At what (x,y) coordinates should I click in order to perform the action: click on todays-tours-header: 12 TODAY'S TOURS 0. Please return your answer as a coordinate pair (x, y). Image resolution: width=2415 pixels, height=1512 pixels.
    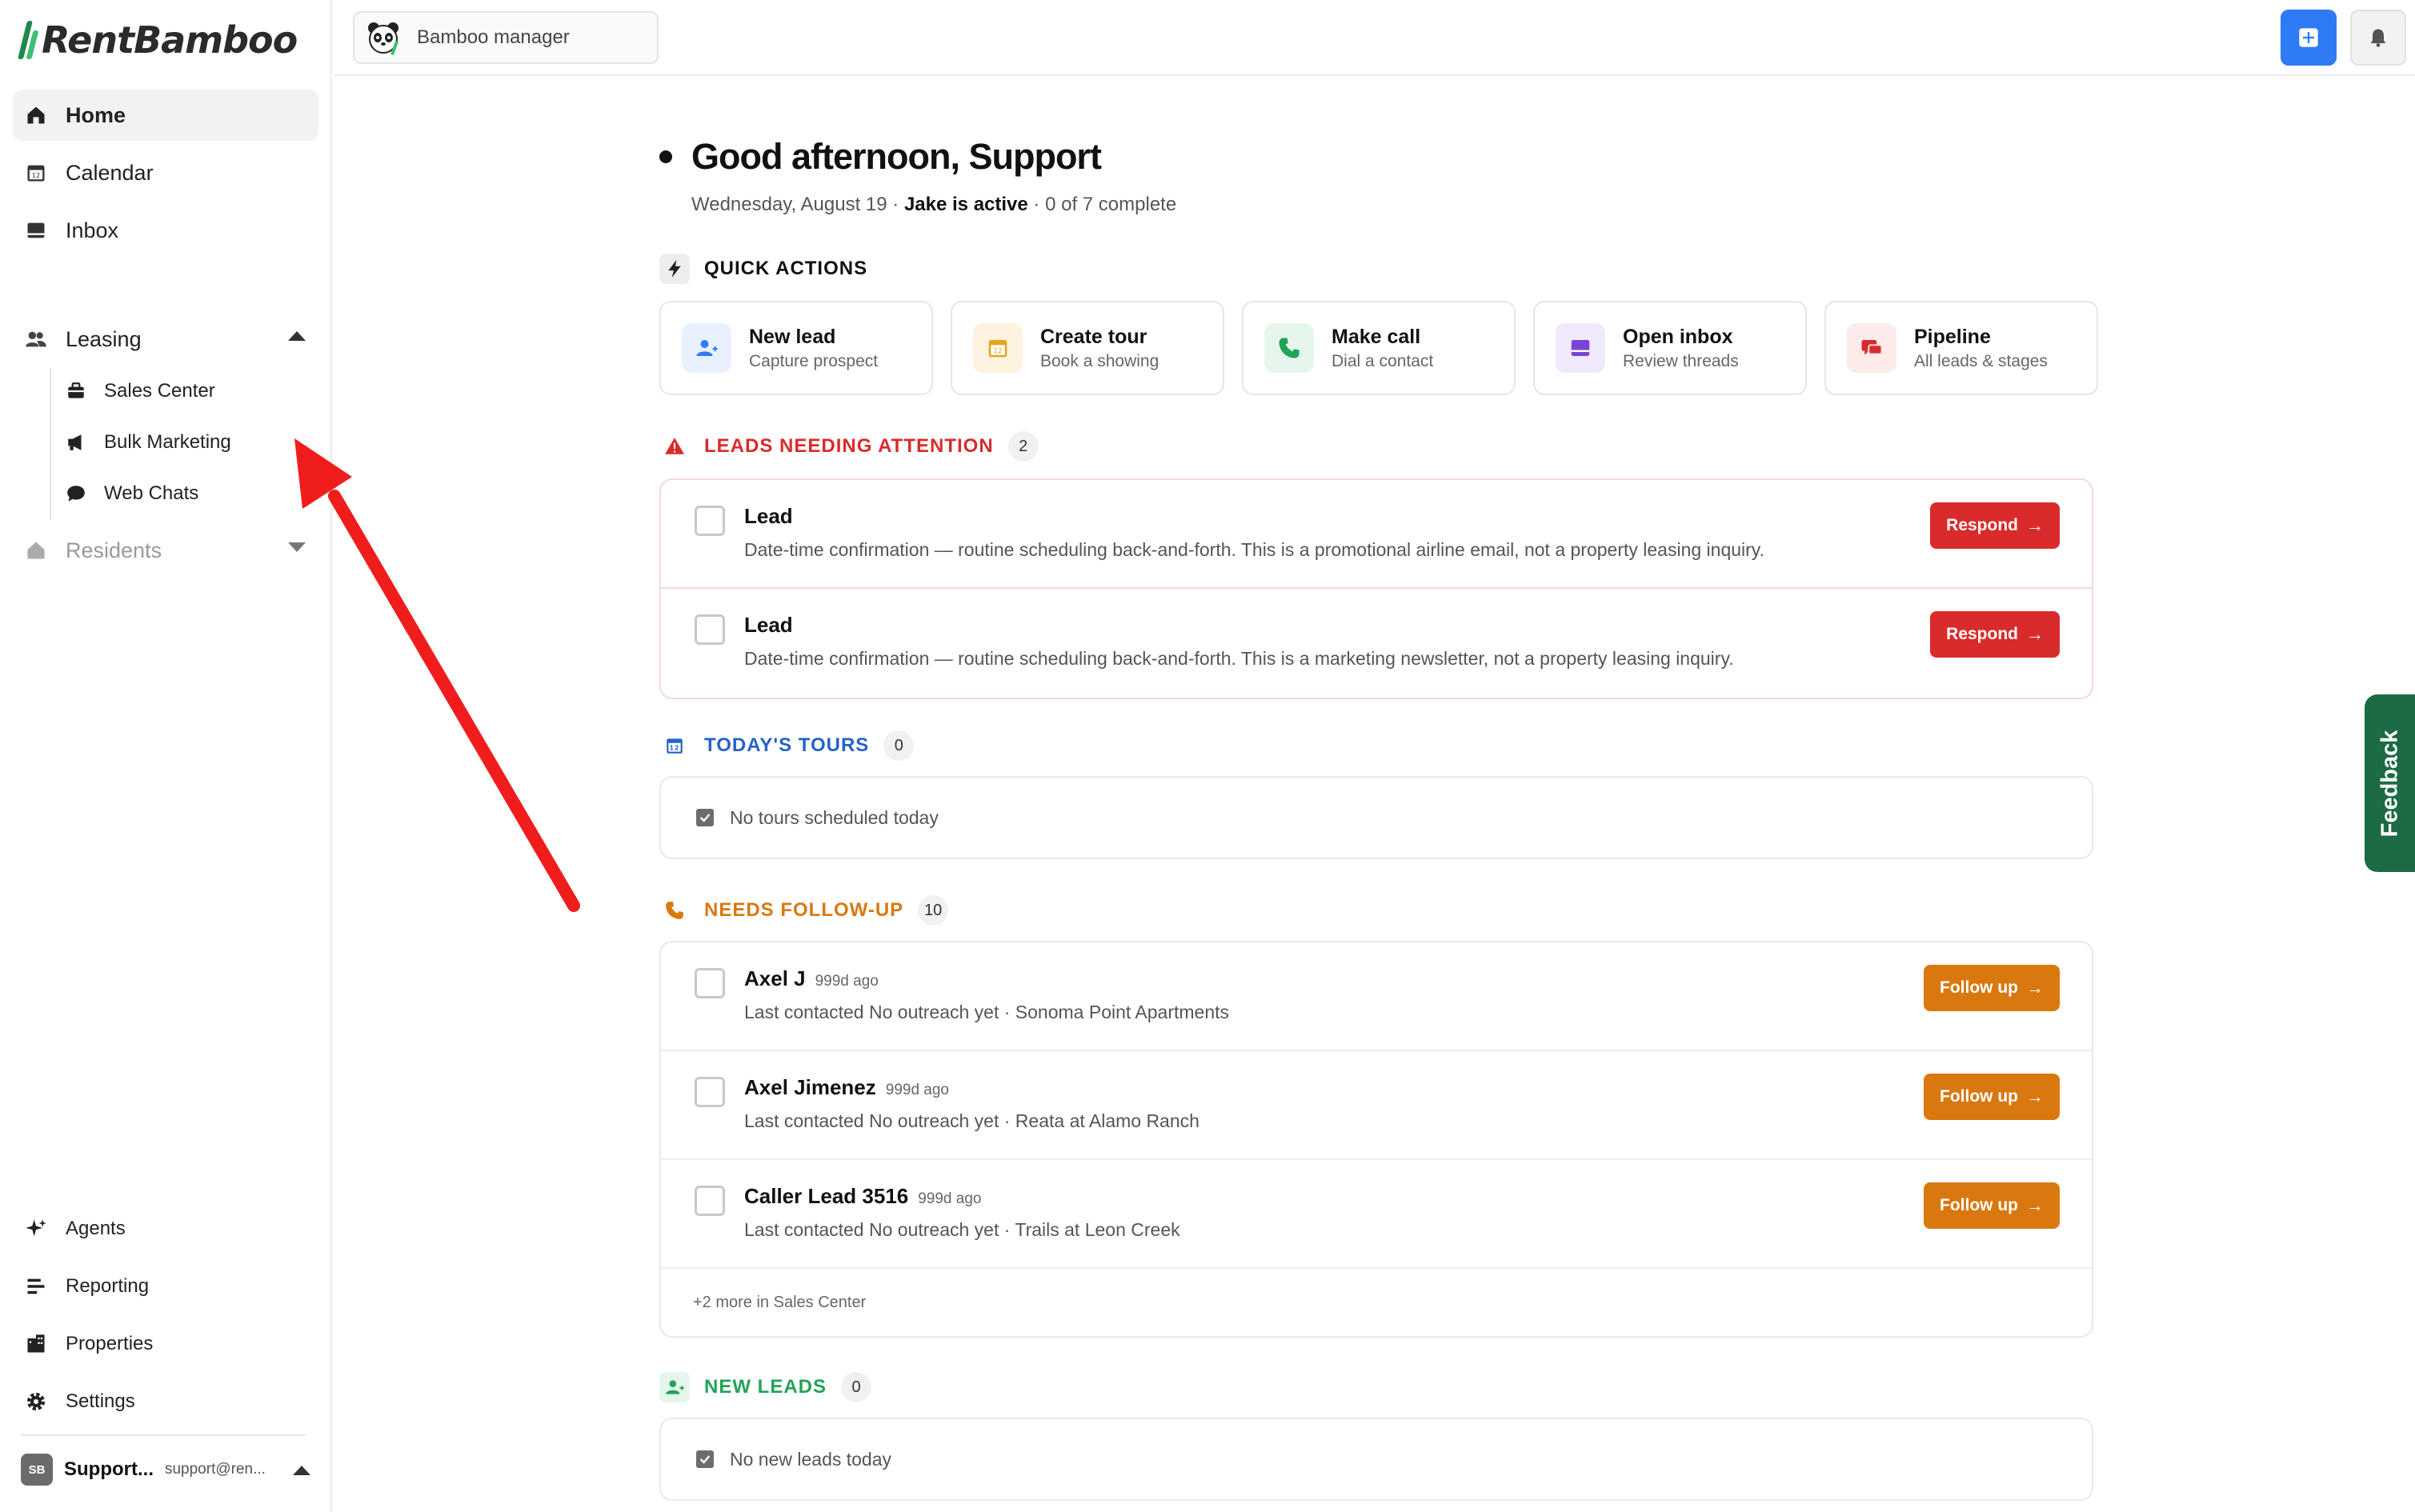
    Looking at the image, I should click on (787, 746).